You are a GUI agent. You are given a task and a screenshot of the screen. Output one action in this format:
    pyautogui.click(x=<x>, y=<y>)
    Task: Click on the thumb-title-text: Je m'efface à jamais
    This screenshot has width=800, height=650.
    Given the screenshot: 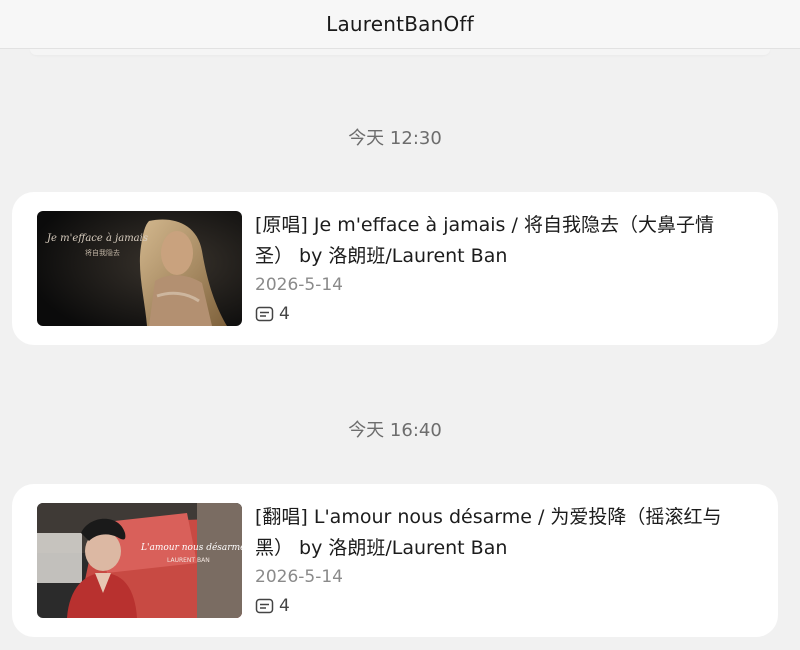 What is the action you would take?
    pyautogui.click(x=96, y=238)
    